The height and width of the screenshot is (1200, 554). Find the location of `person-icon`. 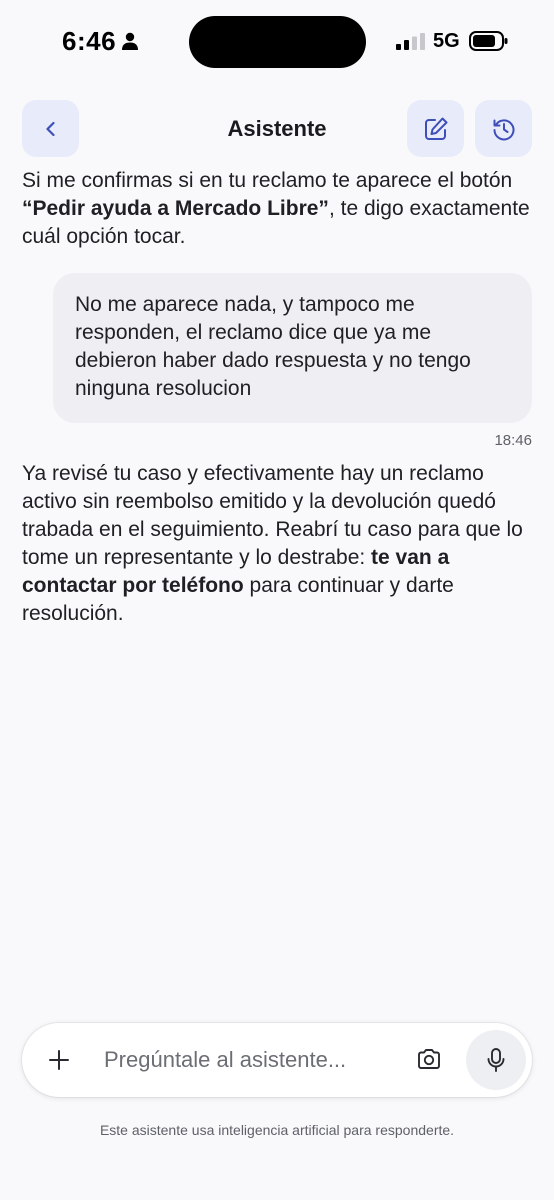

person-icon is located at coordinates (130, 41).